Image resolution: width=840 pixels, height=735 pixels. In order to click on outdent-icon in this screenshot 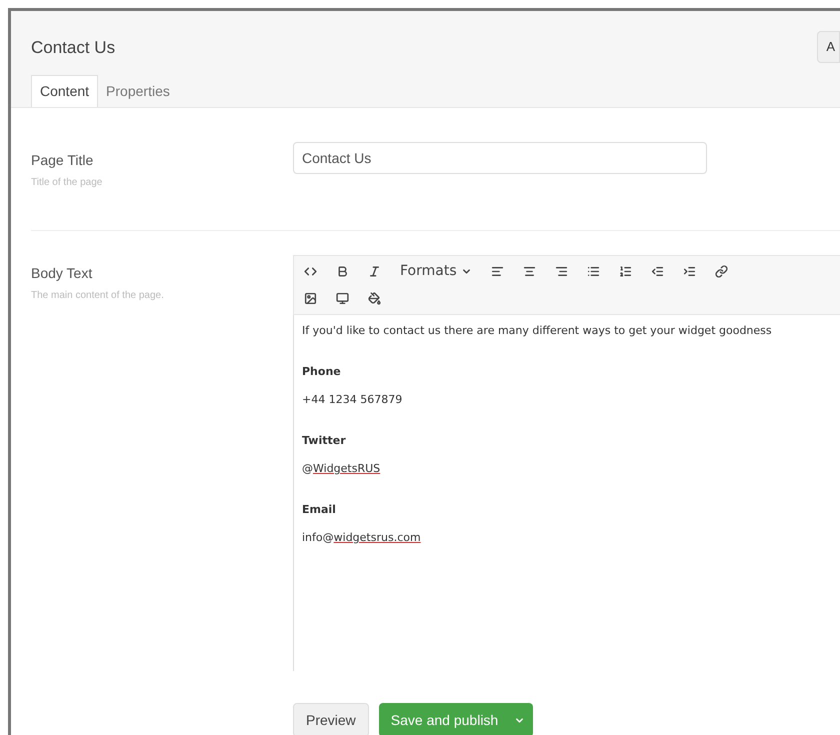, I will do `click(657, 271)`.